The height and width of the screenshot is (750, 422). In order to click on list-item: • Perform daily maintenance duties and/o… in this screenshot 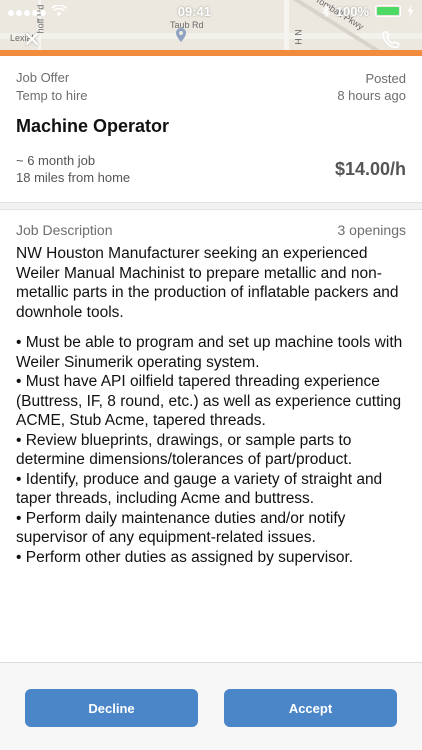, I will do `click(181, 528)`.